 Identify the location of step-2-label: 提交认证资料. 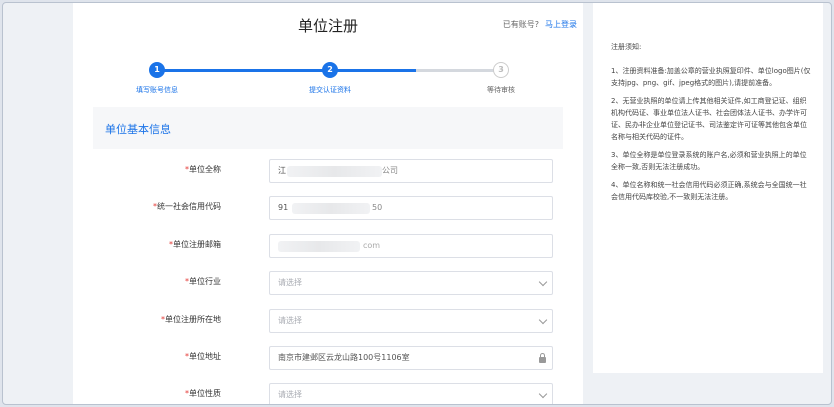
(330, 90).